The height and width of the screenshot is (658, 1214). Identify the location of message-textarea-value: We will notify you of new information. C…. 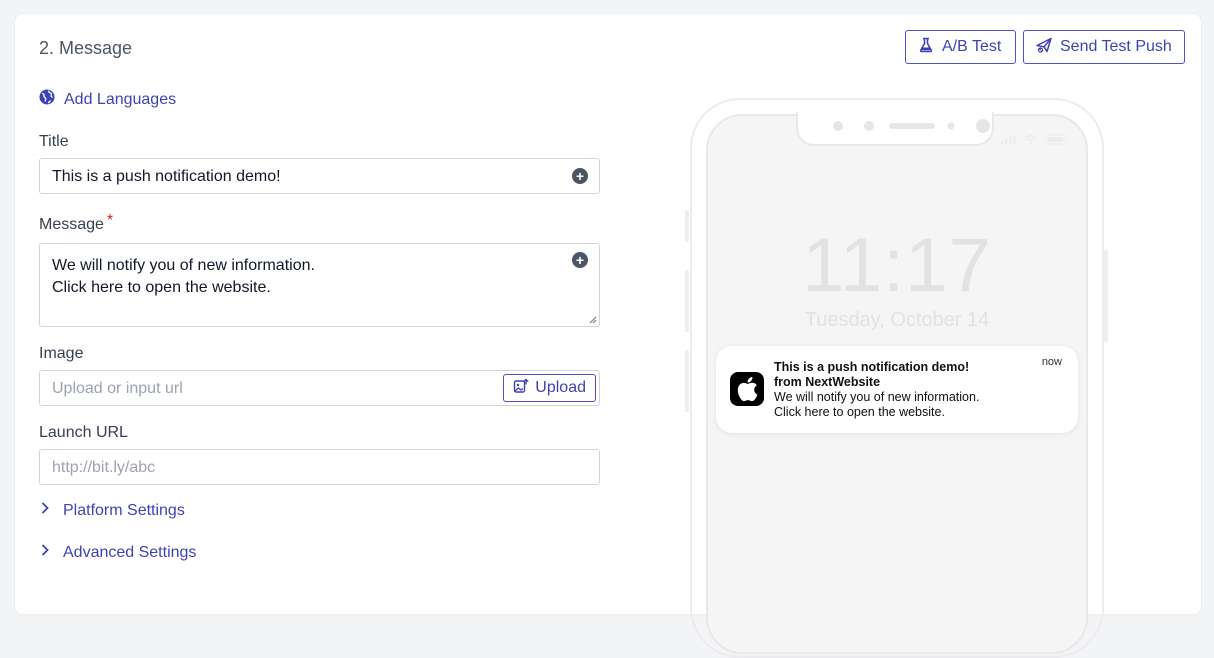
(183, 277).